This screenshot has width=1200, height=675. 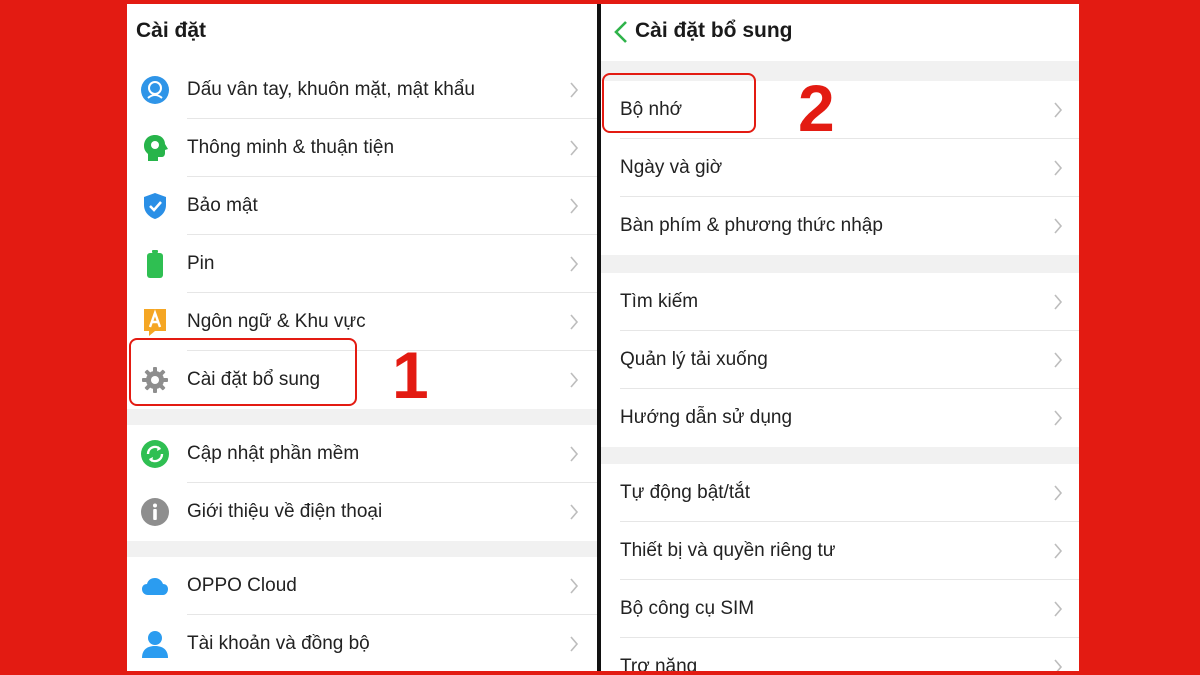 What do you see at coordinates (171, 30) in the screenshot?
I see `page-title: Cài đặt` at bounding box center [171, 30].